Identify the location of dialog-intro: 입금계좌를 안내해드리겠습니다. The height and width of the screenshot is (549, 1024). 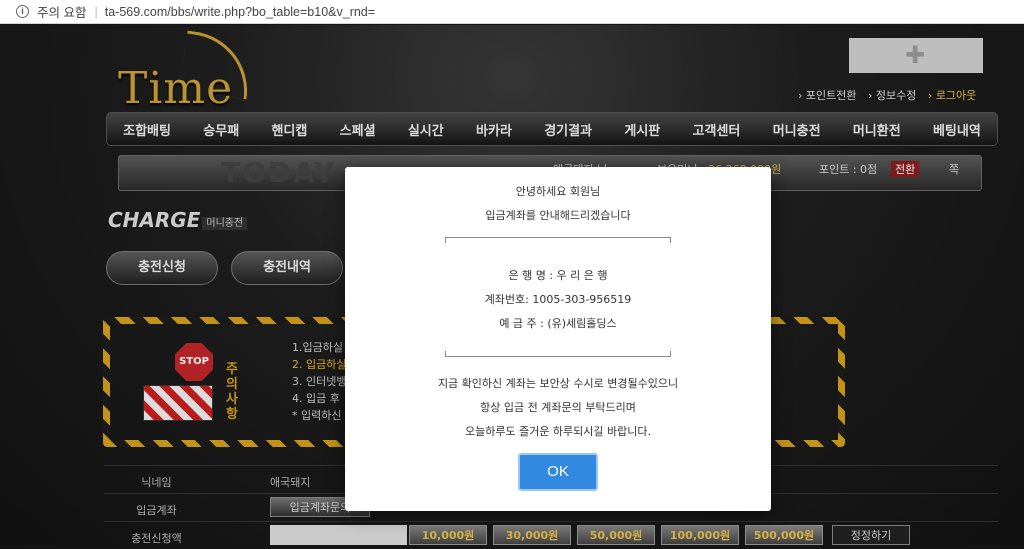
(558, 215).